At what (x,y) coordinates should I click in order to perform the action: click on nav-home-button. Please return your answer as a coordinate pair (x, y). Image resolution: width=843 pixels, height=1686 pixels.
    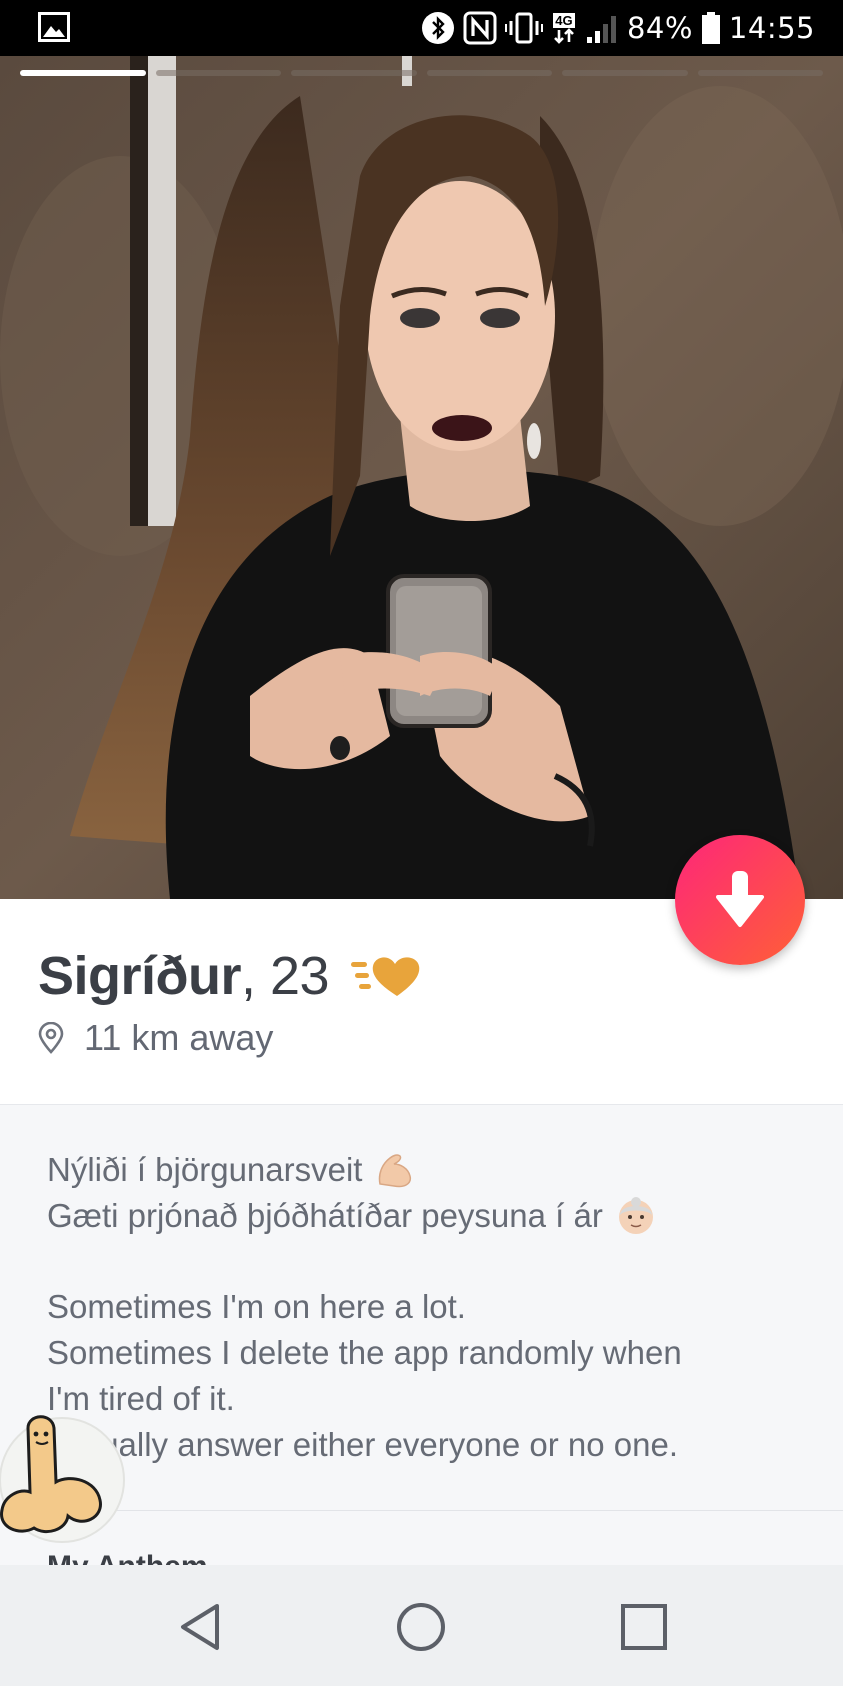
    Looking at the image, I should click on (421, 1627).